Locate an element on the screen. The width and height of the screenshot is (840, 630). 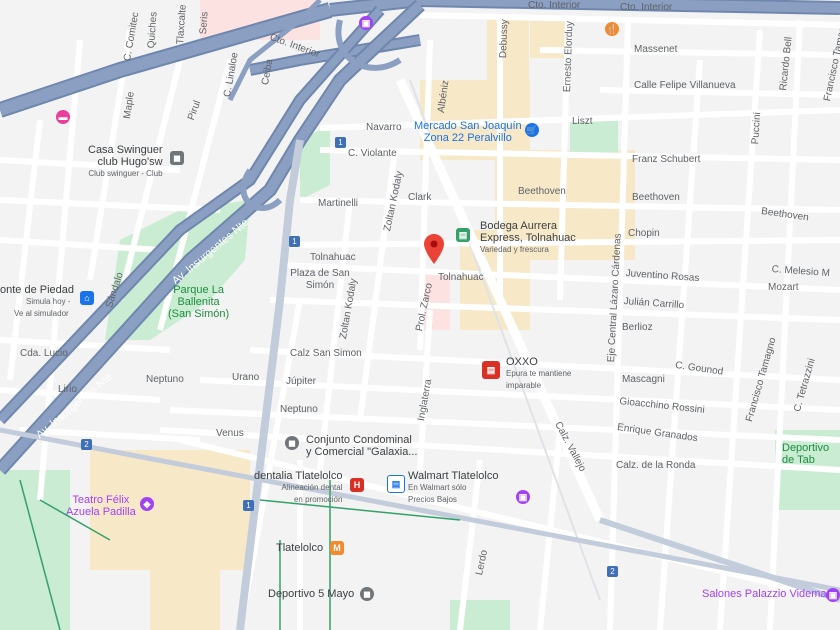
poi-title: Salones Palazzio Videmar is located at coordinates (766, 594).